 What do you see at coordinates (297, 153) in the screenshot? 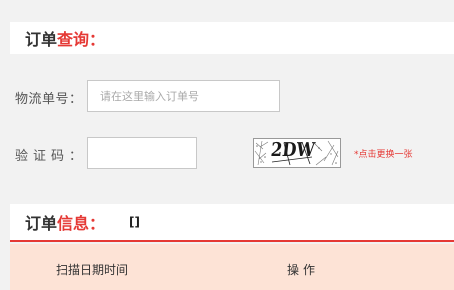
I see `captcha-image: 2DW` at bounding box center [297, 153].